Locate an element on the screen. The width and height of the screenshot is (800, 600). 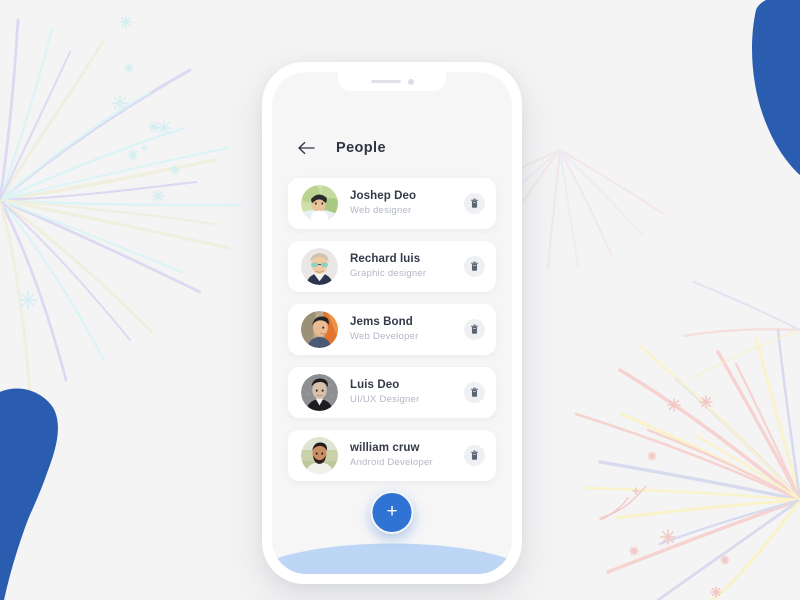
person-role: Web designer is located at coordinates (381, 210).